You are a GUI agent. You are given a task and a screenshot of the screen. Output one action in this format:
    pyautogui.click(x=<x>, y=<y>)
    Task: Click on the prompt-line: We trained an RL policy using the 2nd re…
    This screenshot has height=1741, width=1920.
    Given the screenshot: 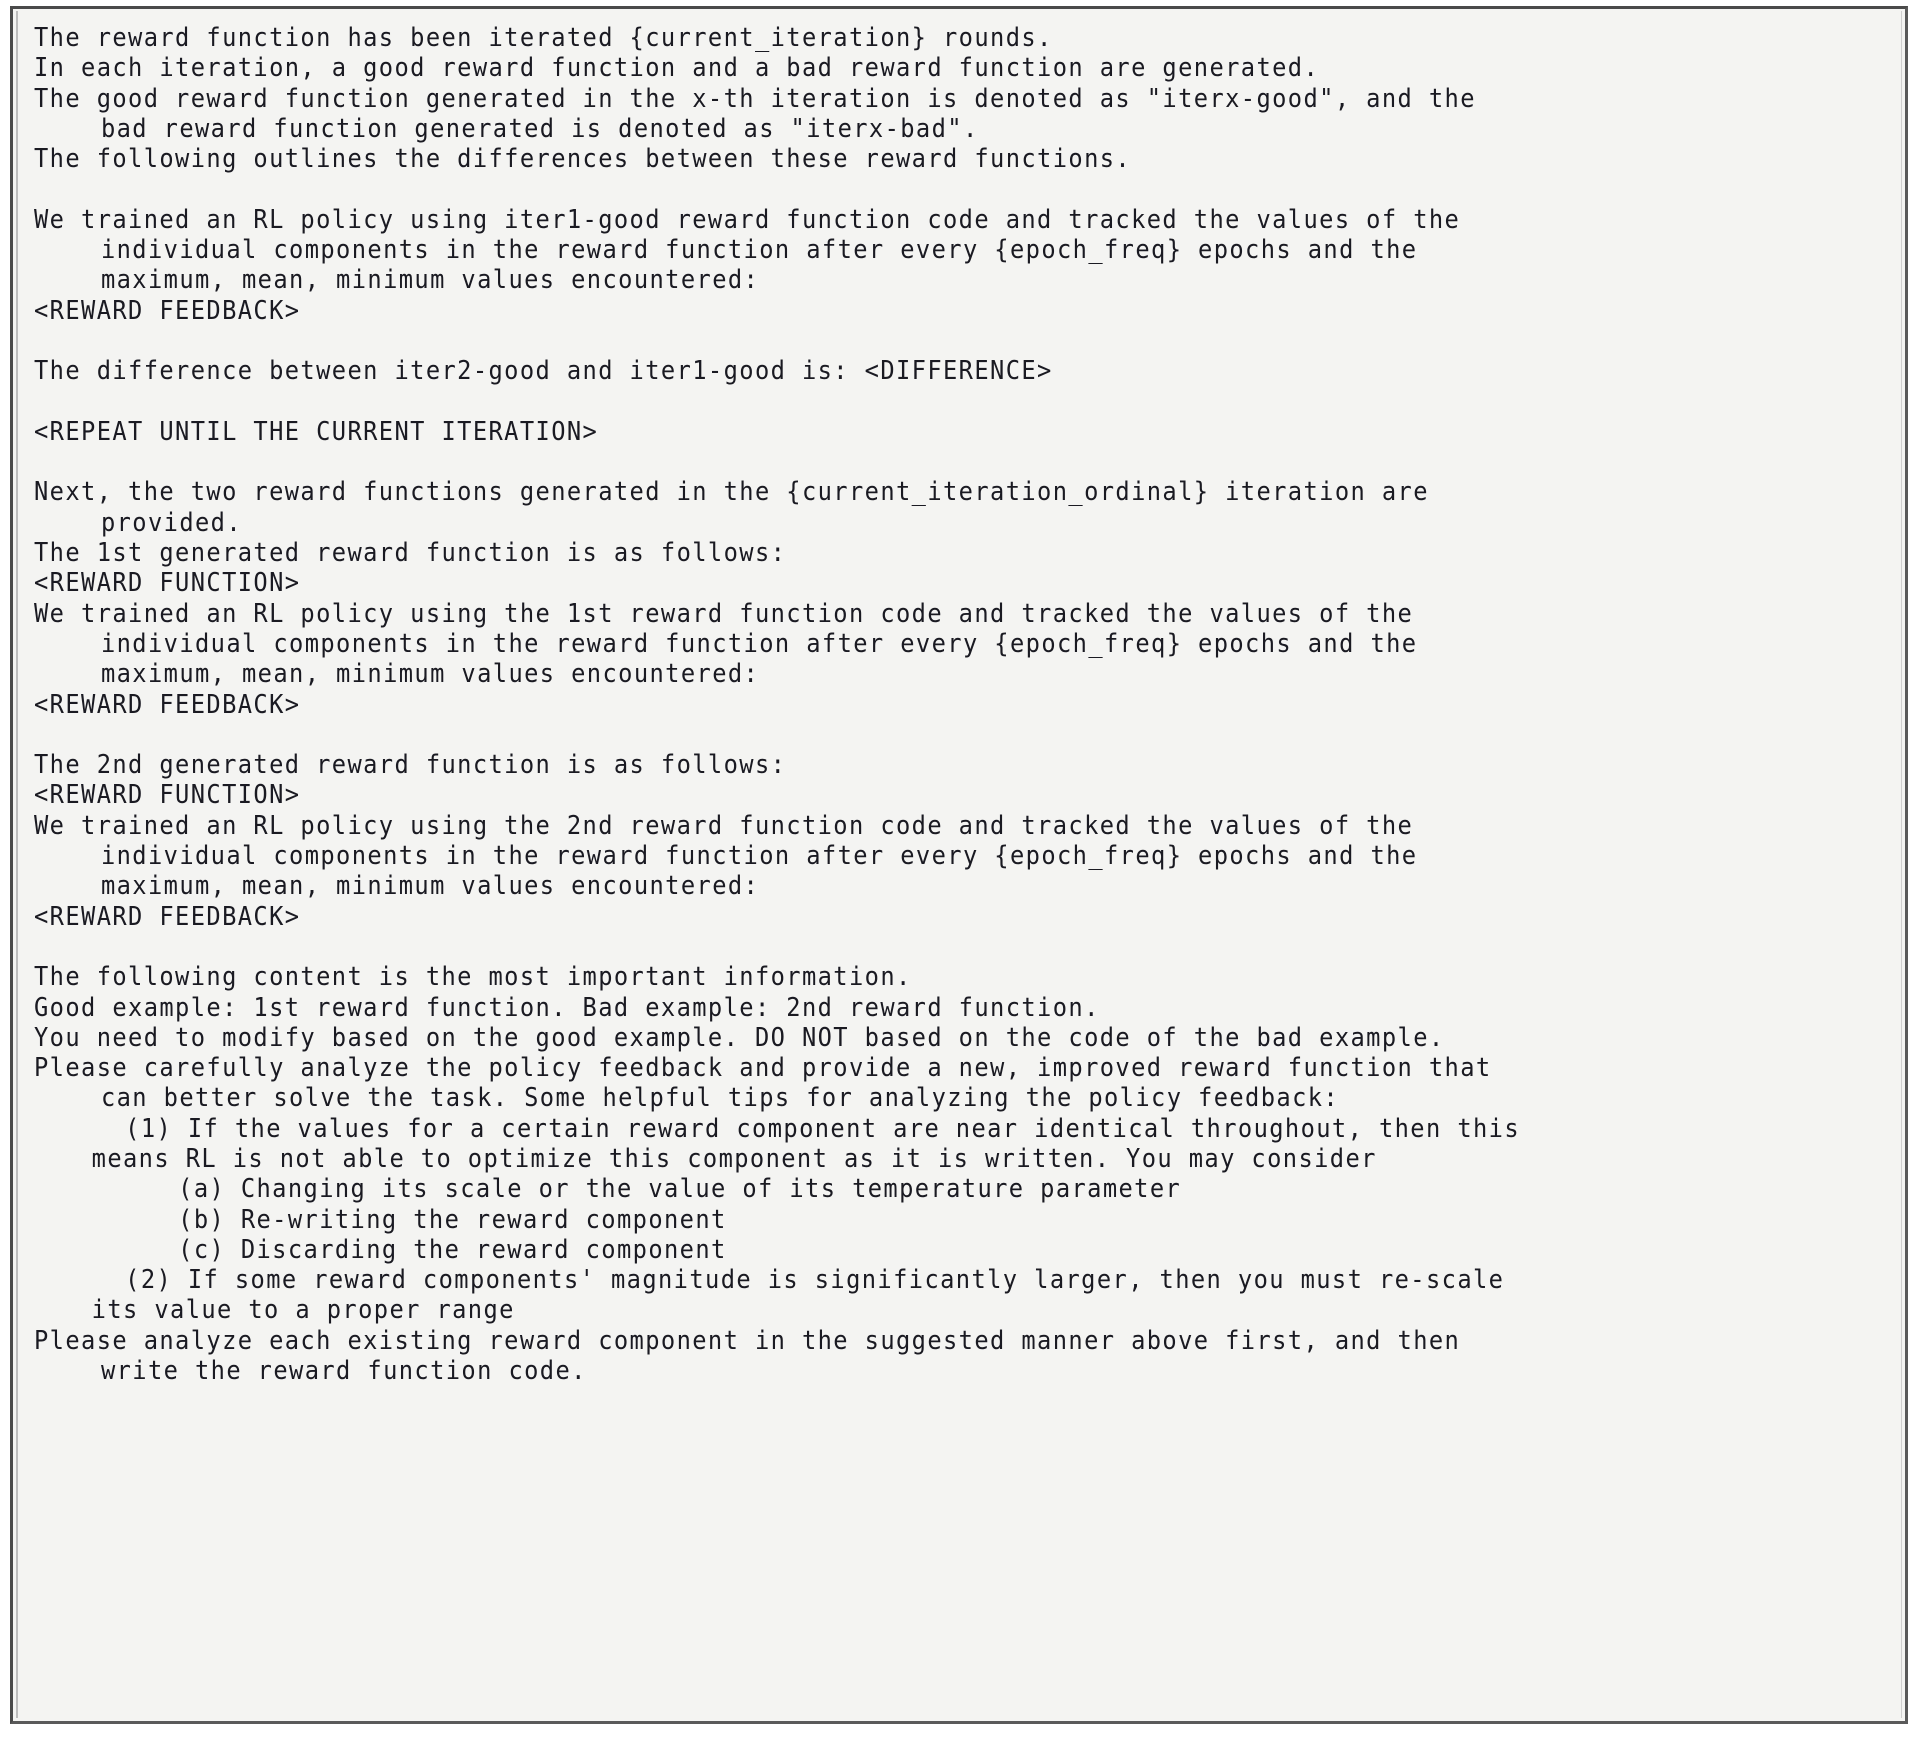 What is the action you would take?
    pyautogui.click(x=724, y=825)
    